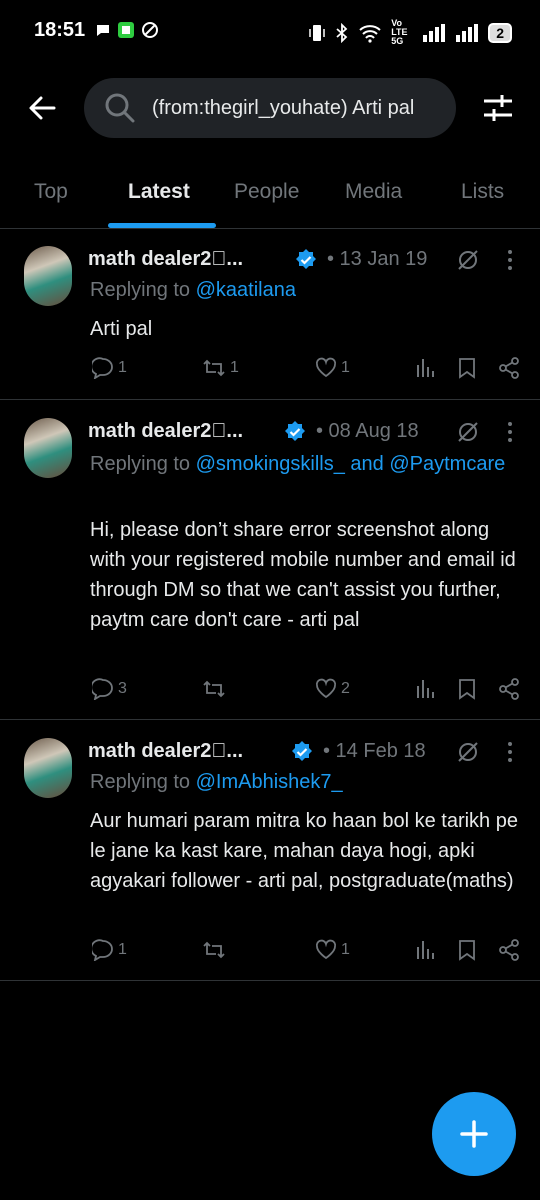 This screenshot has width=540, height=1200. I want to click on tweet-actions: 1 1, so click(270, 953).